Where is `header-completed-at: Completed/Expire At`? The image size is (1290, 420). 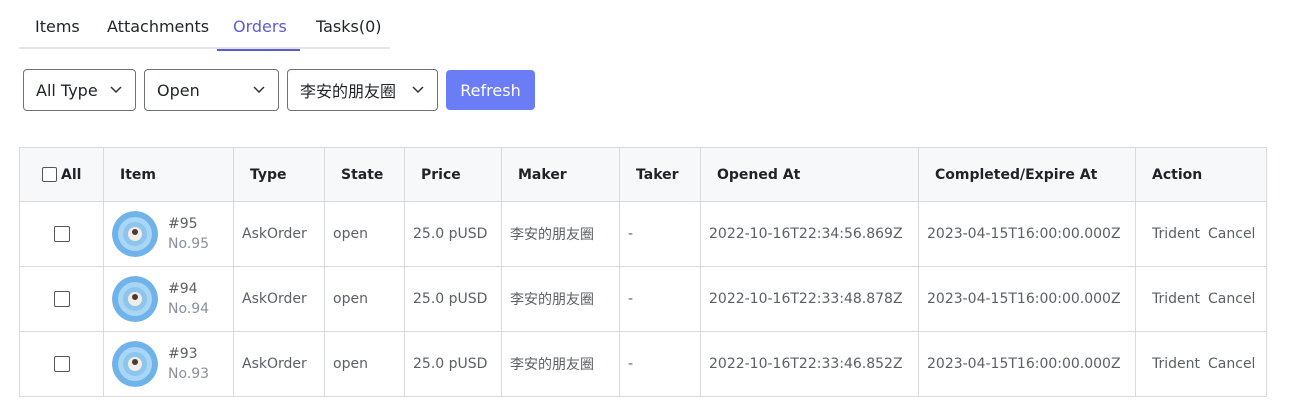
header-completed-at: Completed/Expire At is located at coordinates (1026, 174).